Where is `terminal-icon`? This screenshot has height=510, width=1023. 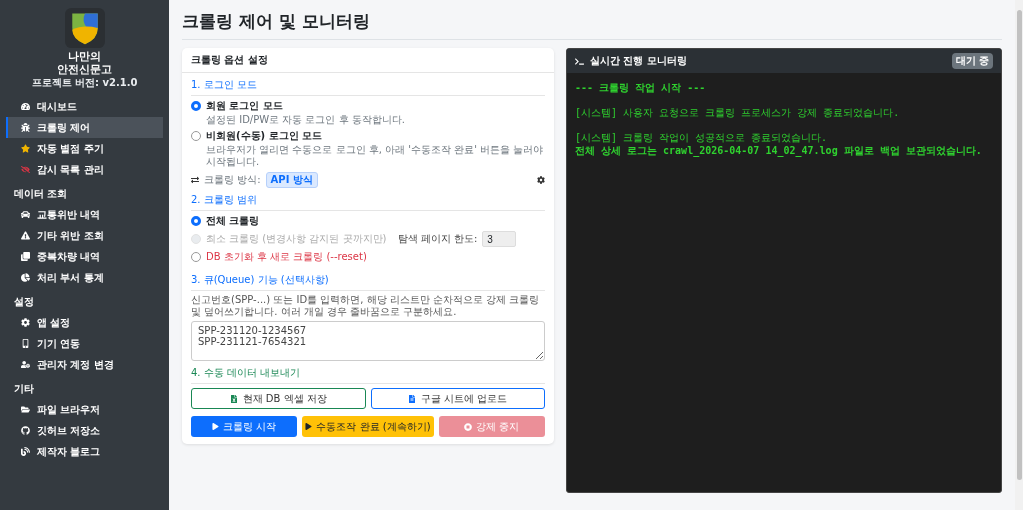
terminal-icon is located at coordinates (579, 61).